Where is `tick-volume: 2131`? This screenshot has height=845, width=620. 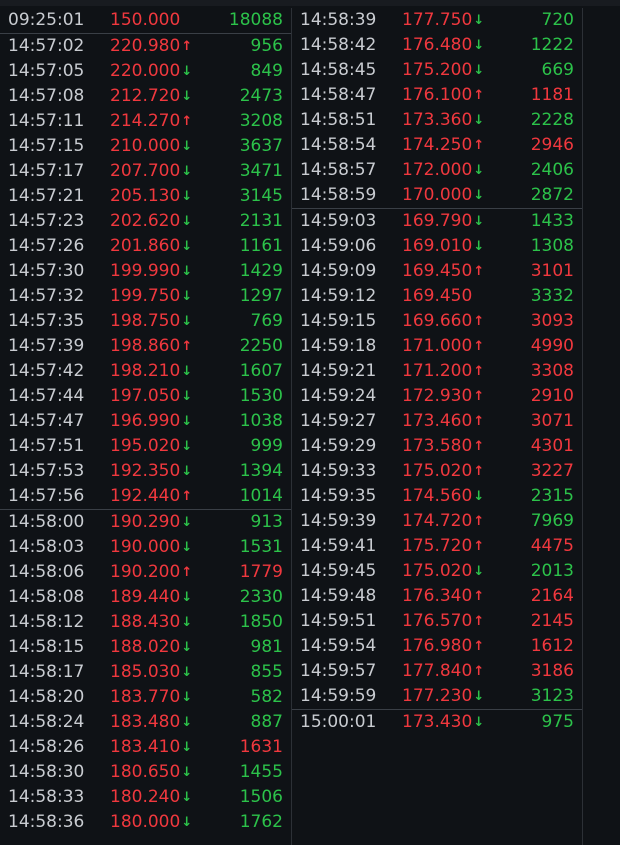
tick-volume: 2131 is located at coordinates (261, 221).